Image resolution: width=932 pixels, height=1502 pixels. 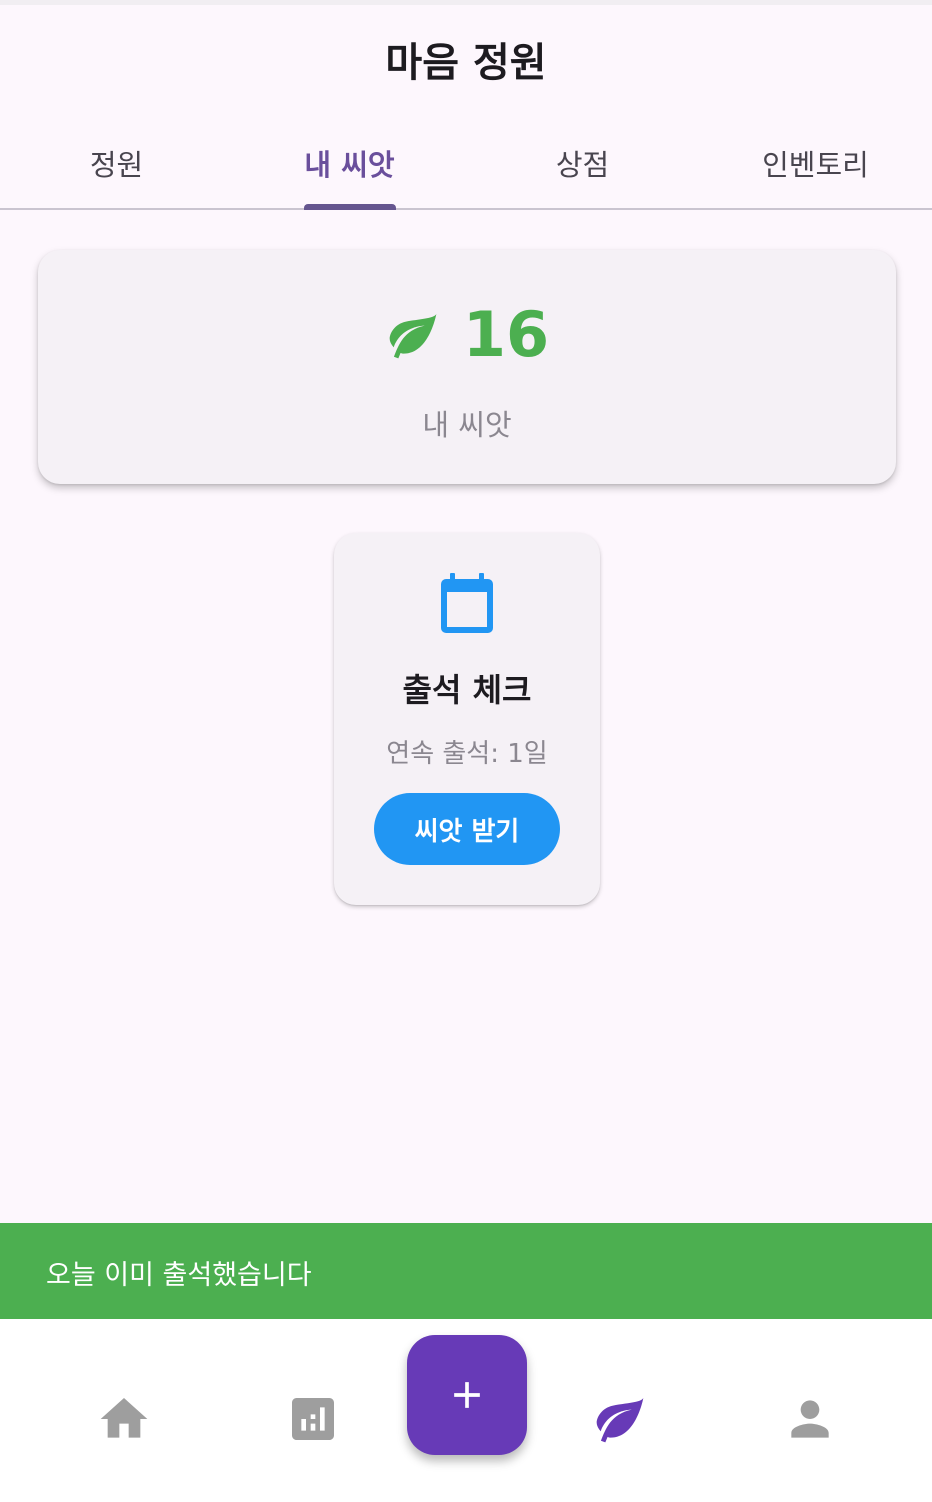 What do you see at coordinates (506, 334) in the screenshot?
I see `seed-count: 16` at bounding box center [506, 334].